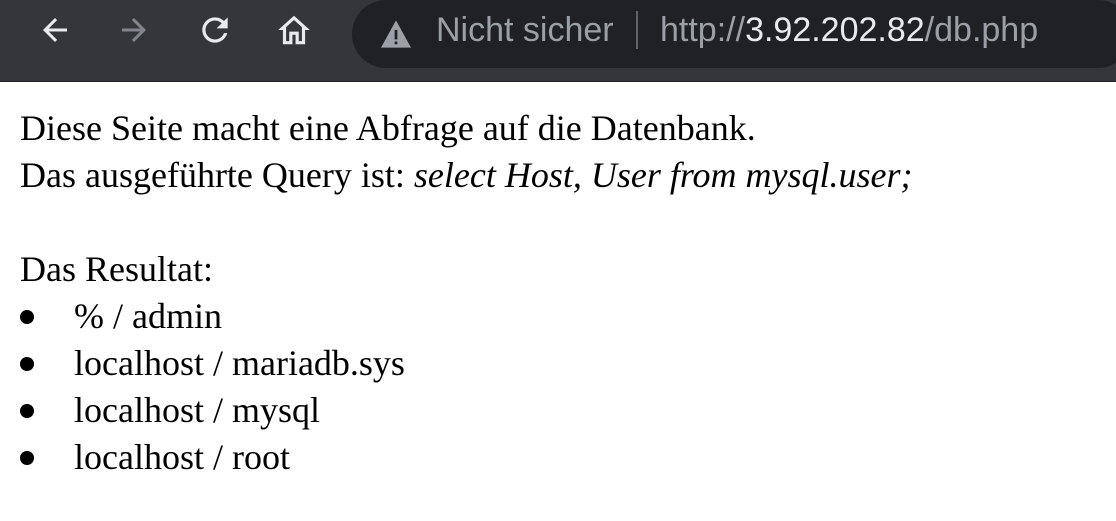 This screenshot has height=521, width=1116. I want to click on home-icon, so click(294, 30).